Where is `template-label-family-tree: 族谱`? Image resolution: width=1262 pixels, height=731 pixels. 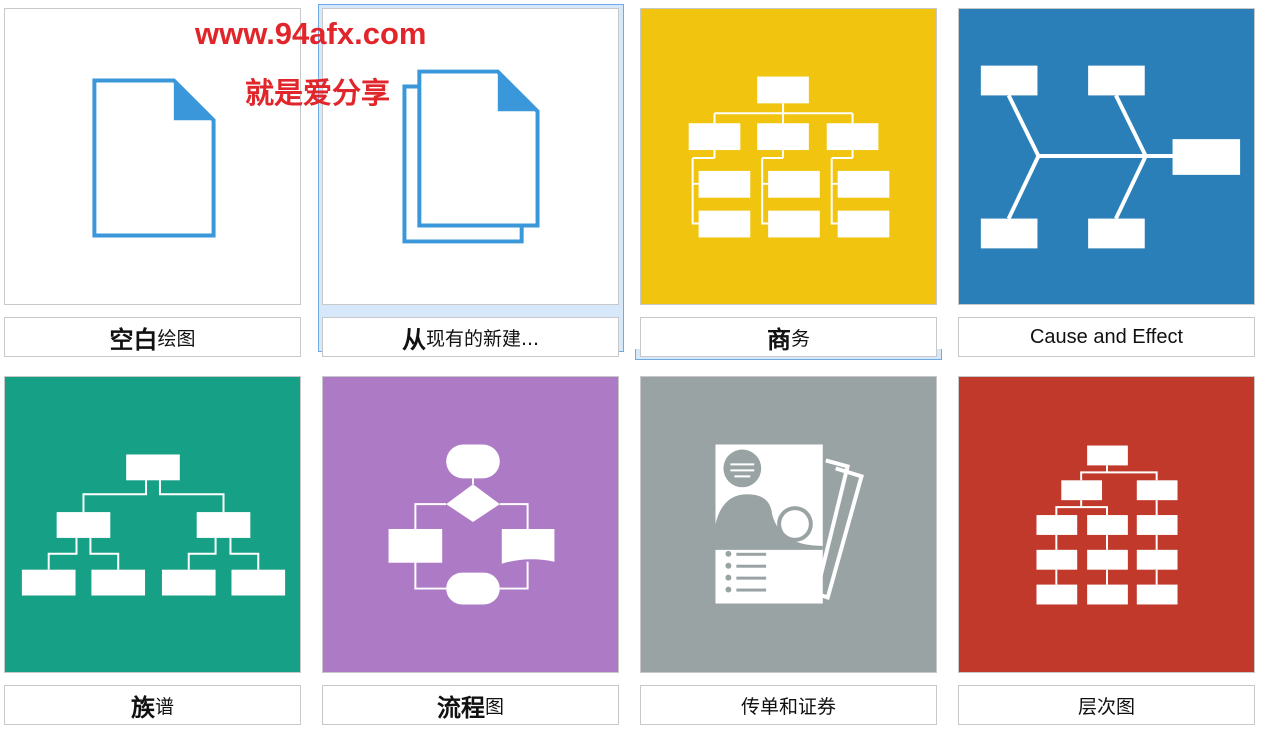 template-label-family-tree: 族谱 is located at coordinates (152, 705).